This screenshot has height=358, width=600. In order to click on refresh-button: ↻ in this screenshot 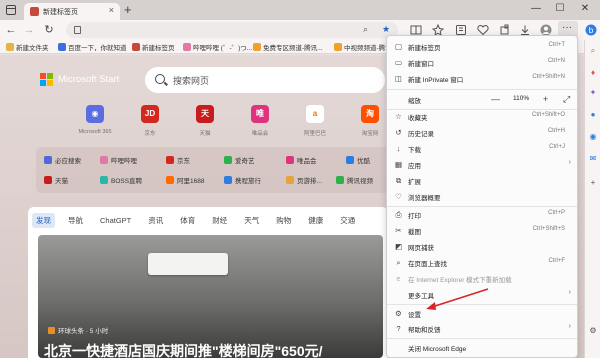, I will do `click(49, 30)`.